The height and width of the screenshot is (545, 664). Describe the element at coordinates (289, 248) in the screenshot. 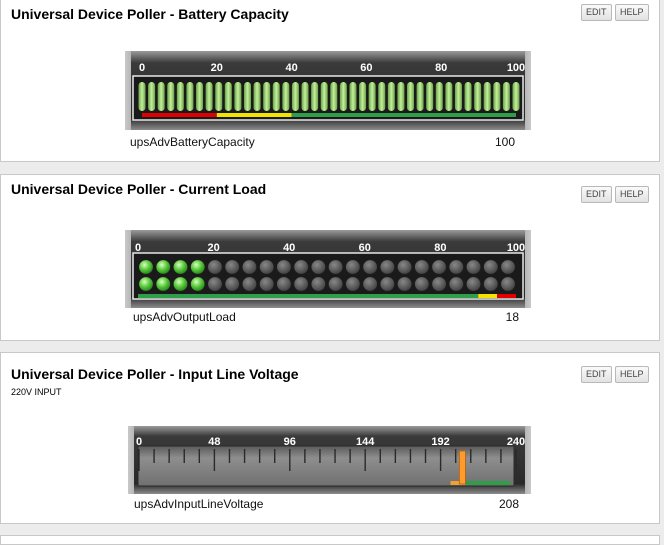

I see `tick-label: 40` at that location.